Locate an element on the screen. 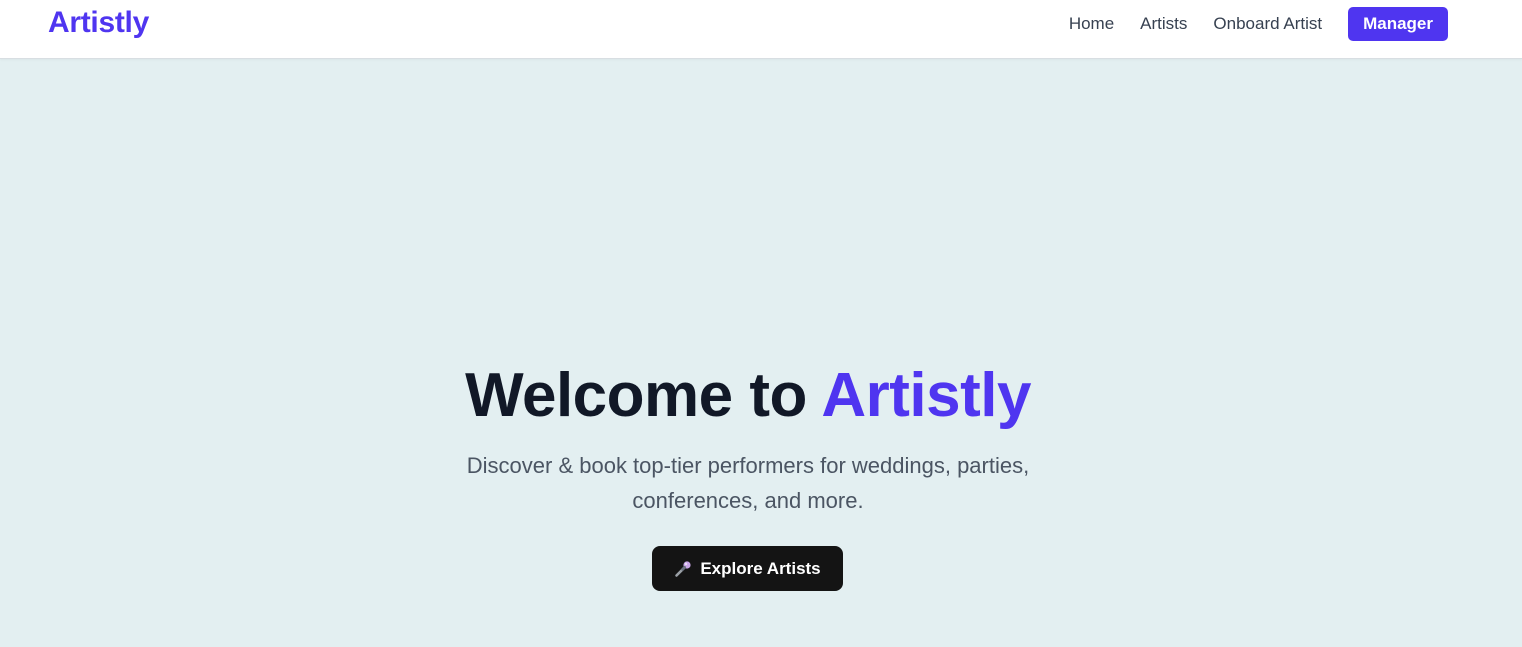 The image size is (1522, 647). hero-title: Welcome to Artistly is located at coordinates (748, 396).